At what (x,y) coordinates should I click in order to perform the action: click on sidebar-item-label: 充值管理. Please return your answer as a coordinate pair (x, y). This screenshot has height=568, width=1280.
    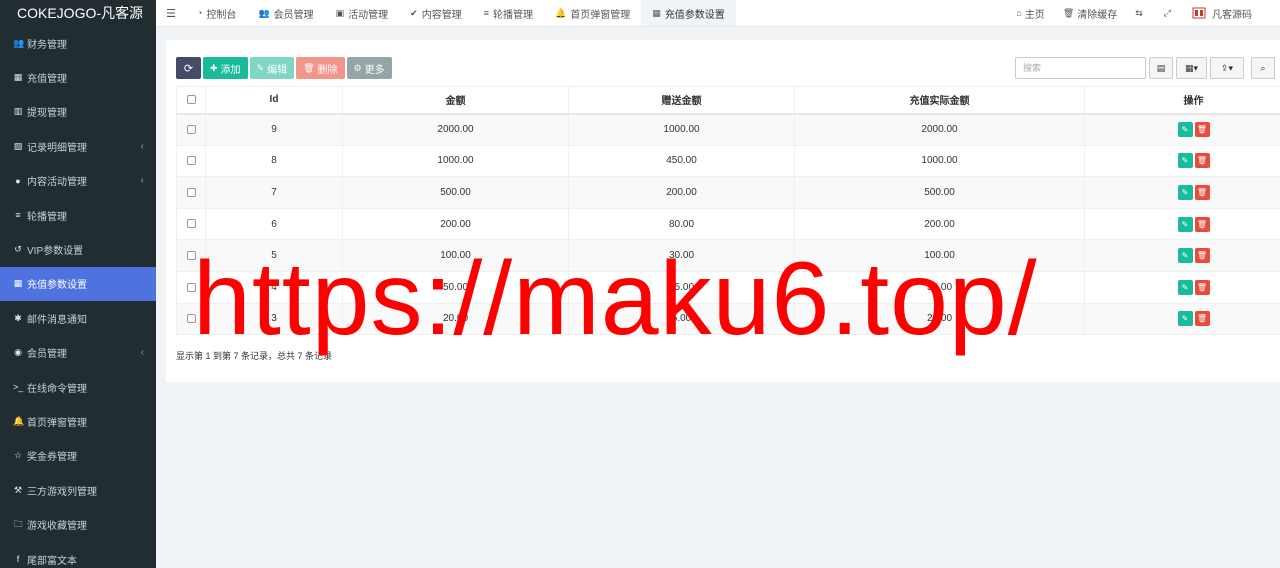
    Looking at the image, I should click on (47, 80).